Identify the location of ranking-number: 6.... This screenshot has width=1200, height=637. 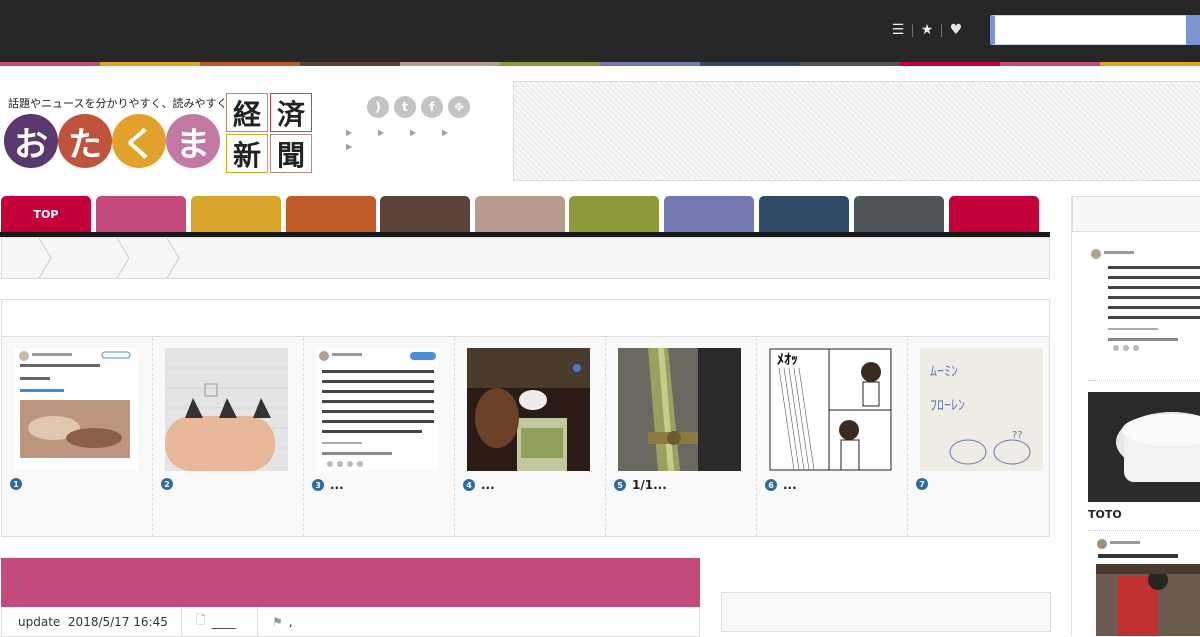
(781, 485).